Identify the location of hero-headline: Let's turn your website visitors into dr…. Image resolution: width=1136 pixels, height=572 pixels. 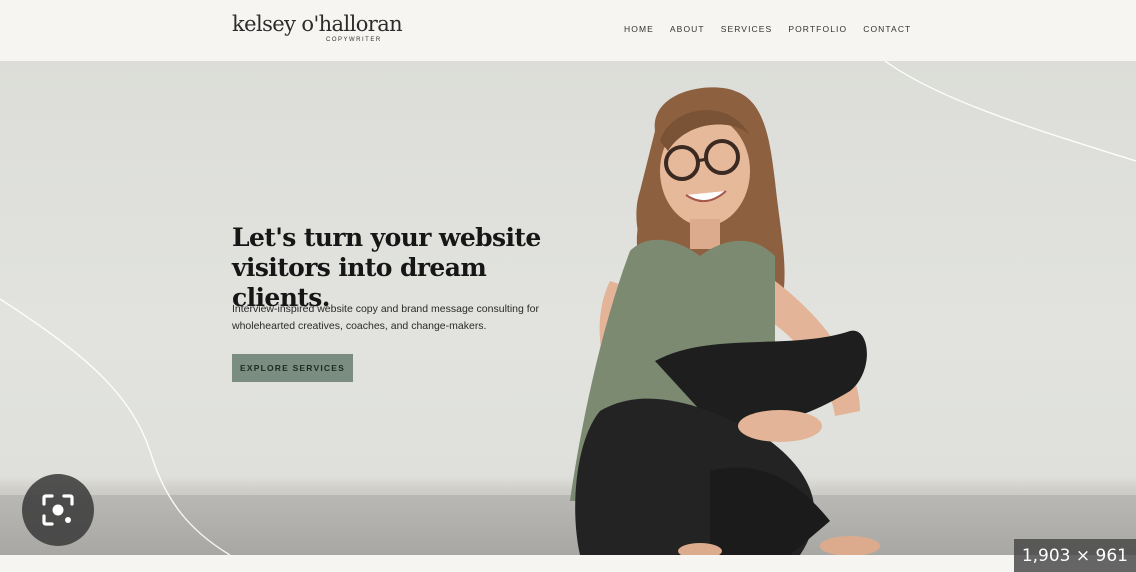
(402, 268).